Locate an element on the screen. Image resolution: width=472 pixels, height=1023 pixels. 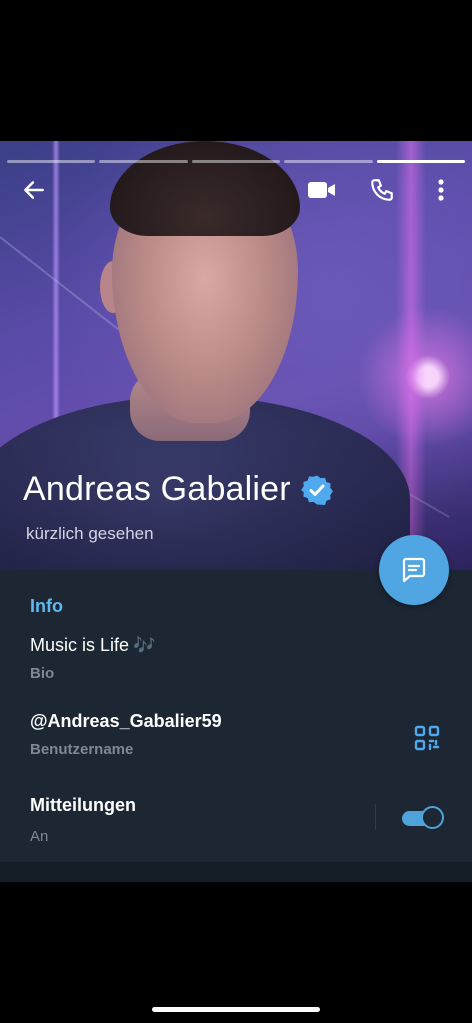
panel-separator is located at coordinates (236, 872).